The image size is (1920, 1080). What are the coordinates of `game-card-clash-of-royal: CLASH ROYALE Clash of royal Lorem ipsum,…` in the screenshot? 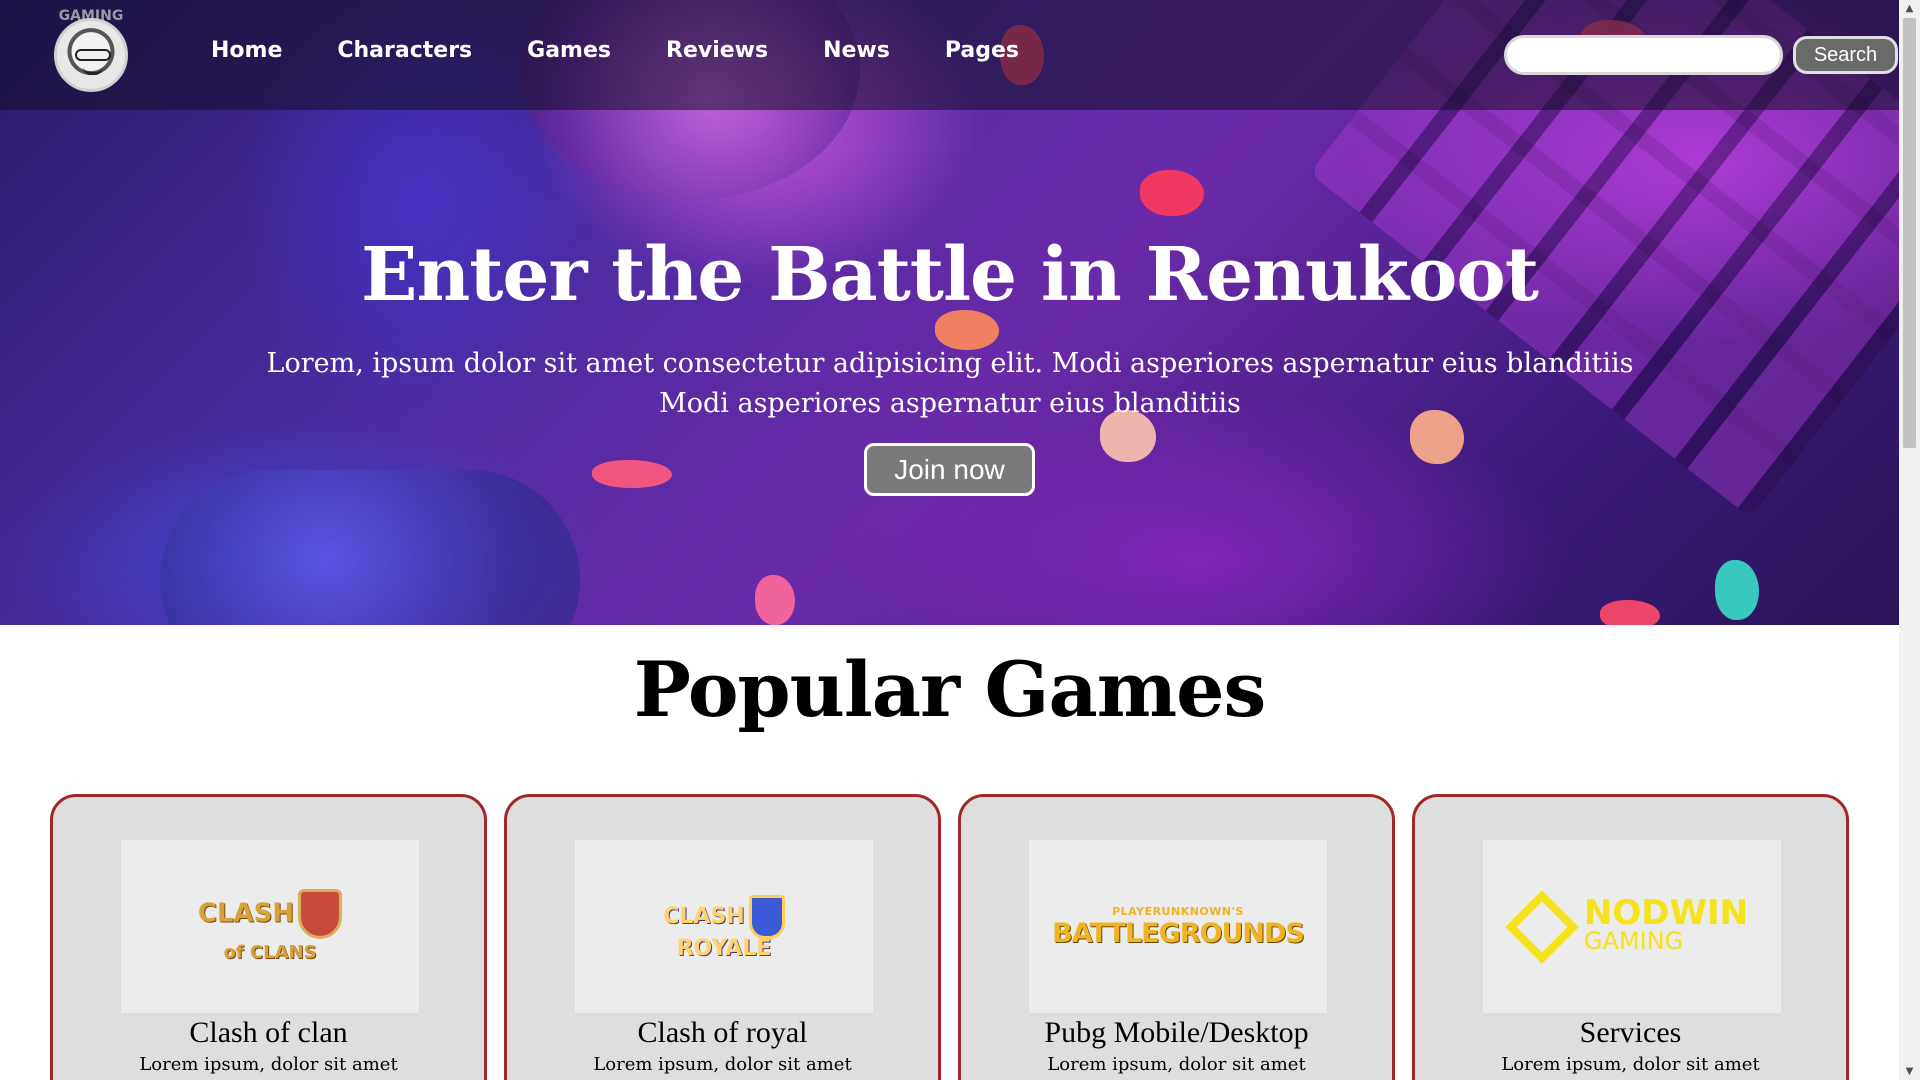 It's located at (722, 937).